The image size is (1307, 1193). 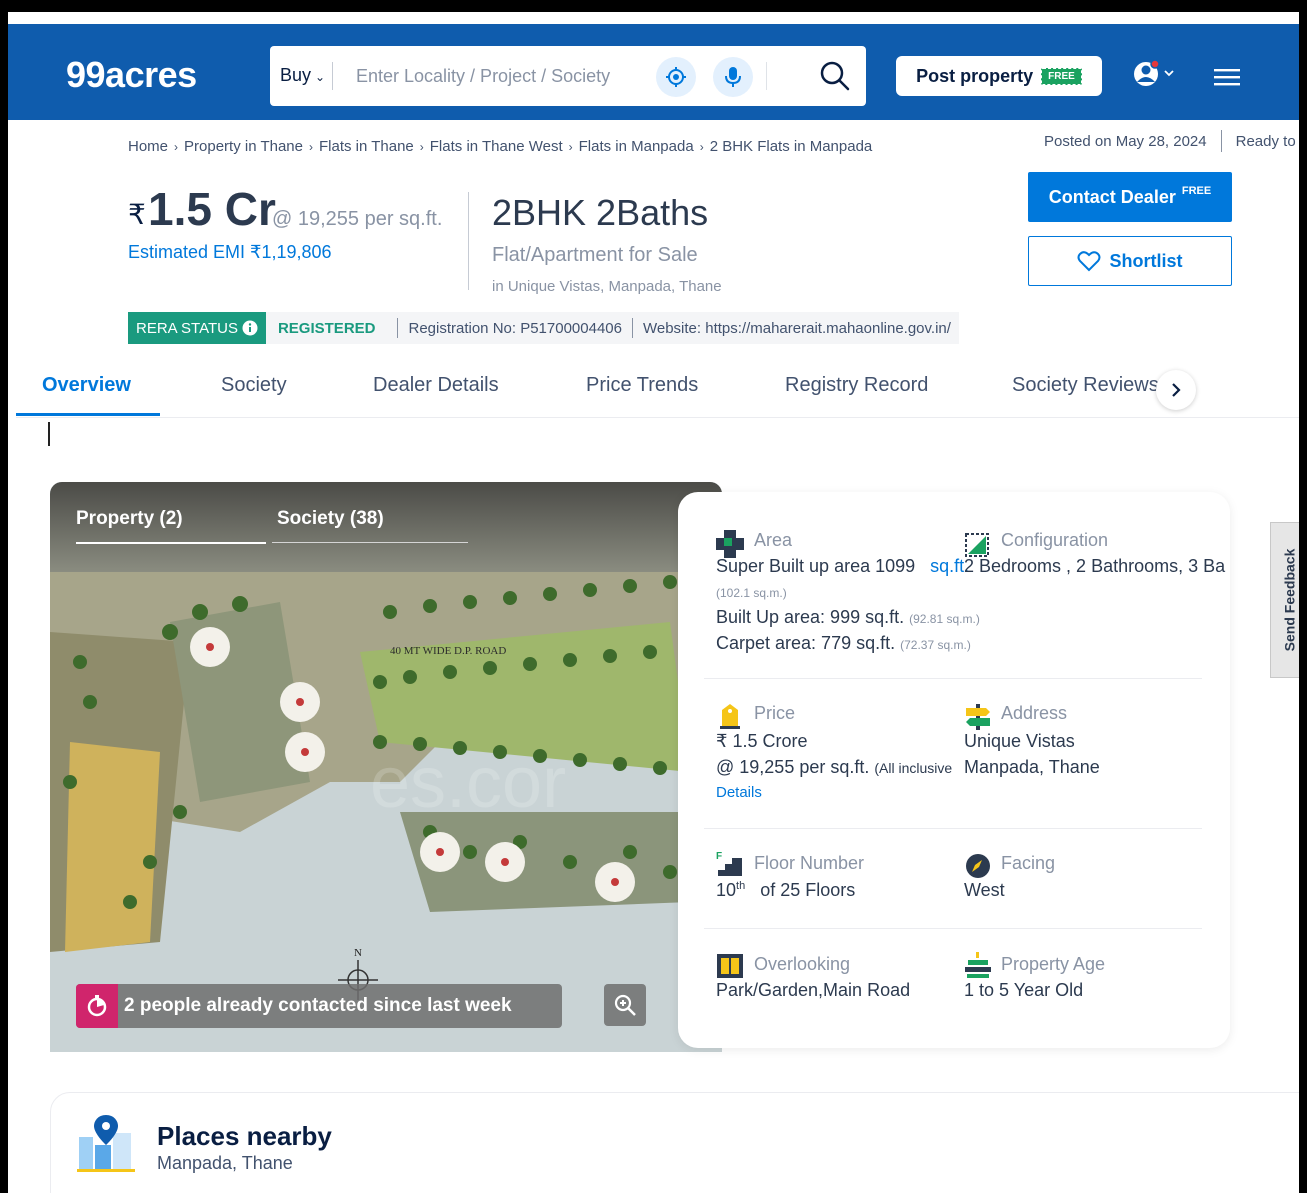 I want to click on built-up-area-value: Built Up area: 999 sq.ft., so click(x=810, y=617).